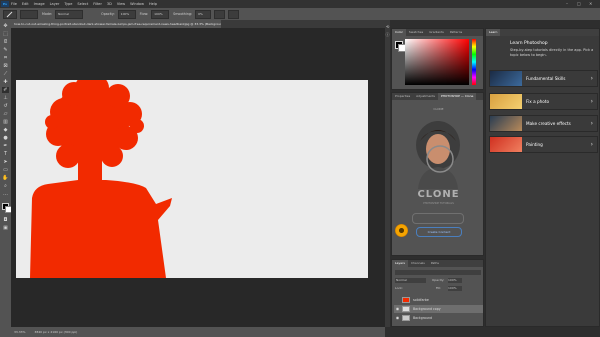 The height and width of the screenshot is (337, 600). What do you see at coordinates (5, 82) in the screenshot?
I see `healing-icon: ✚` at bounding box center [5, 82].